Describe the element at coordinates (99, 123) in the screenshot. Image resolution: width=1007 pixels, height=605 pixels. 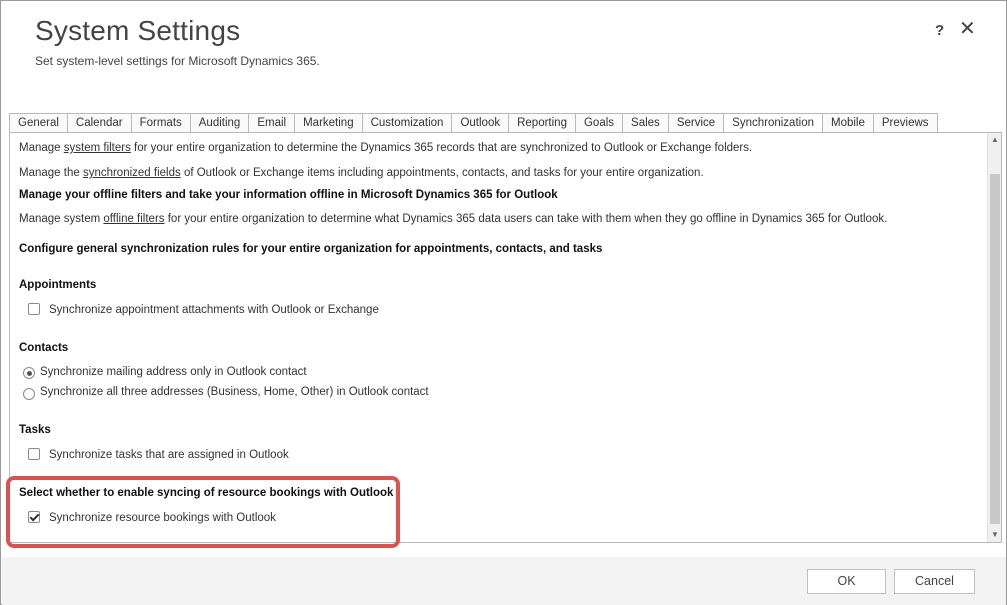
I see `tab-calendar: Calendar` at that location.